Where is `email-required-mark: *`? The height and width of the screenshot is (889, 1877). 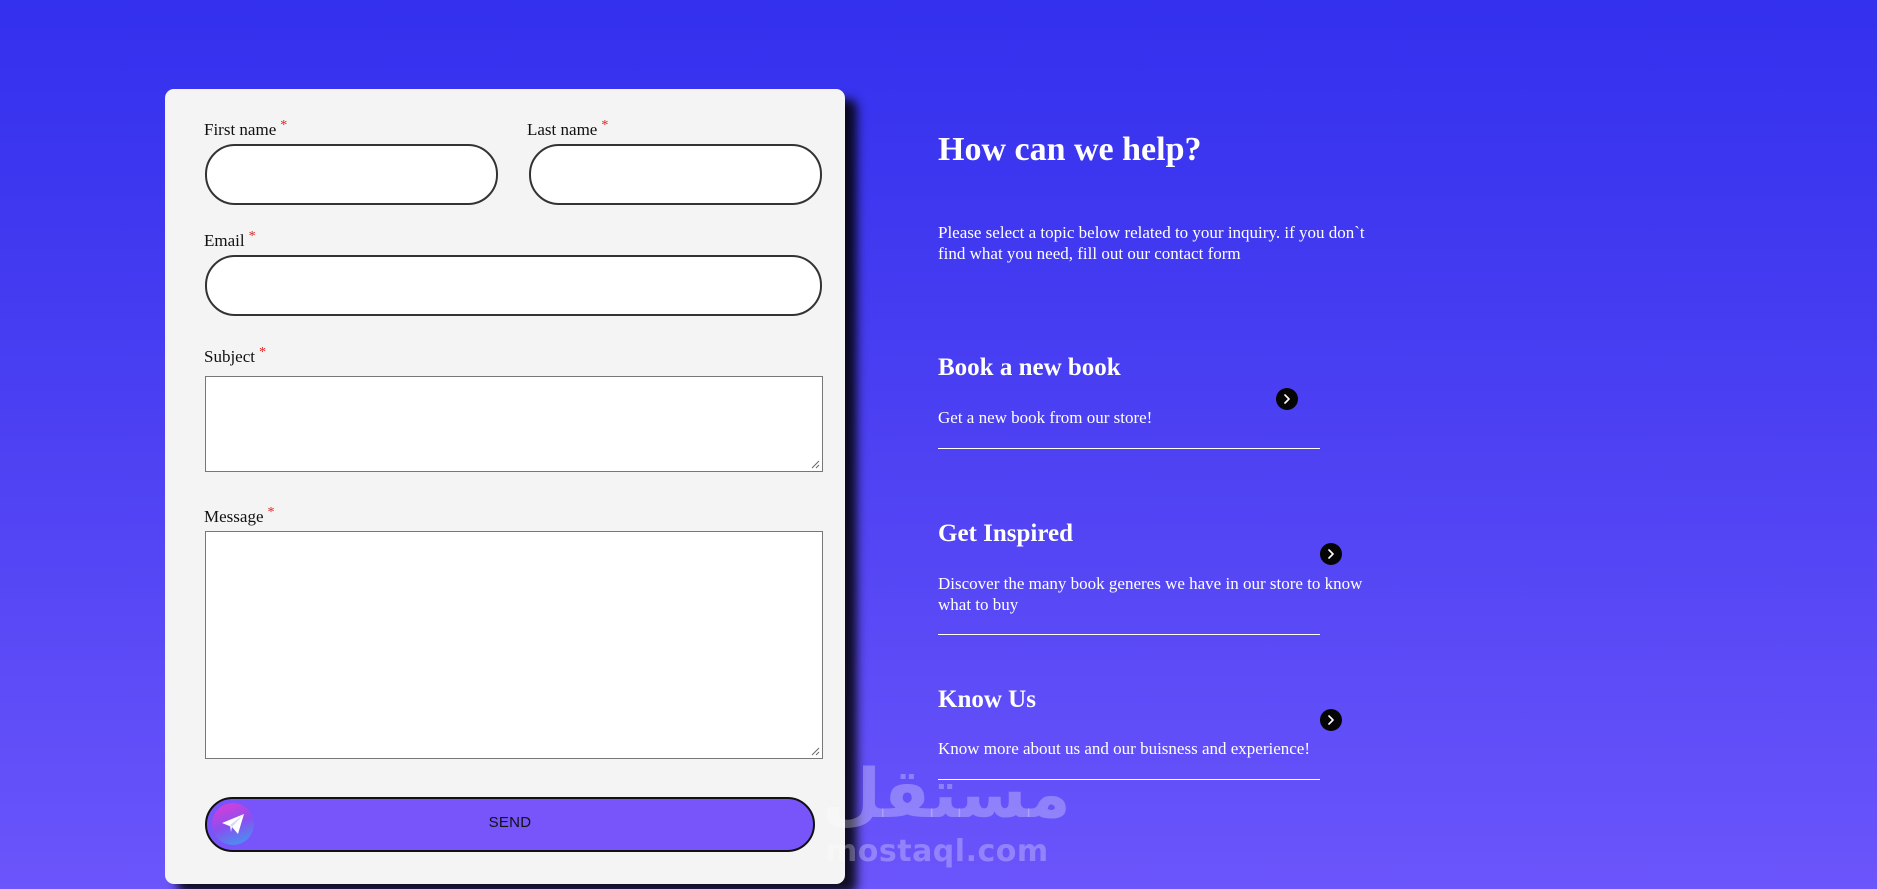 email-required-mark: * is located at coordinates (252, 236).